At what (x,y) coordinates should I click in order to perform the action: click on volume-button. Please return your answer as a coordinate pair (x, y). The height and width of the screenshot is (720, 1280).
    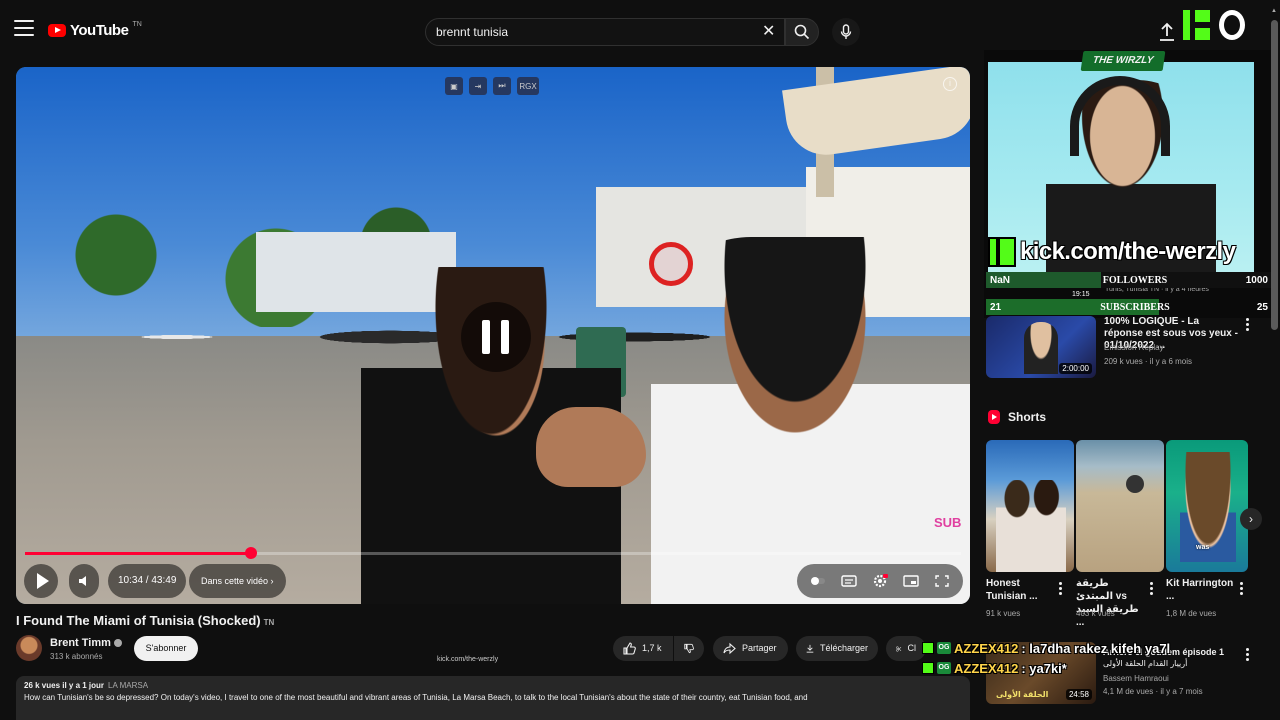
    Looking at the image, I should click on (84, 581).